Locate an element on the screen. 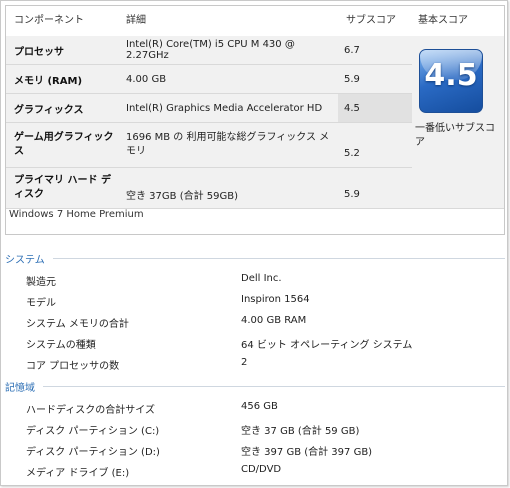 The image size is (510, 488). base-score-badge: 4.5 is located at coordinates (451, 81).